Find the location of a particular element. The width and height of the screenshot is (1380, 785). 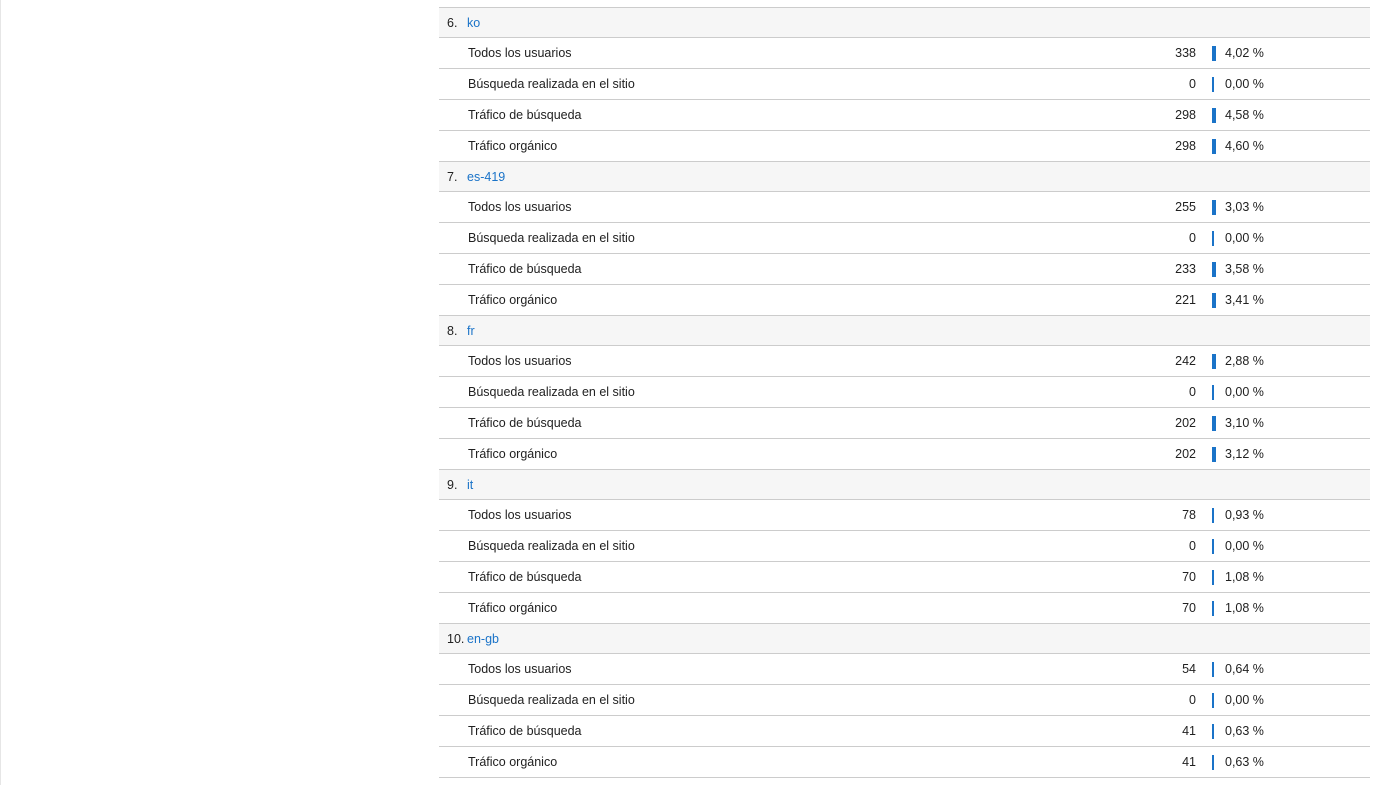

segment-row: Tráfico orgánico 202 3,12 % is located at coordinates (904, 454).